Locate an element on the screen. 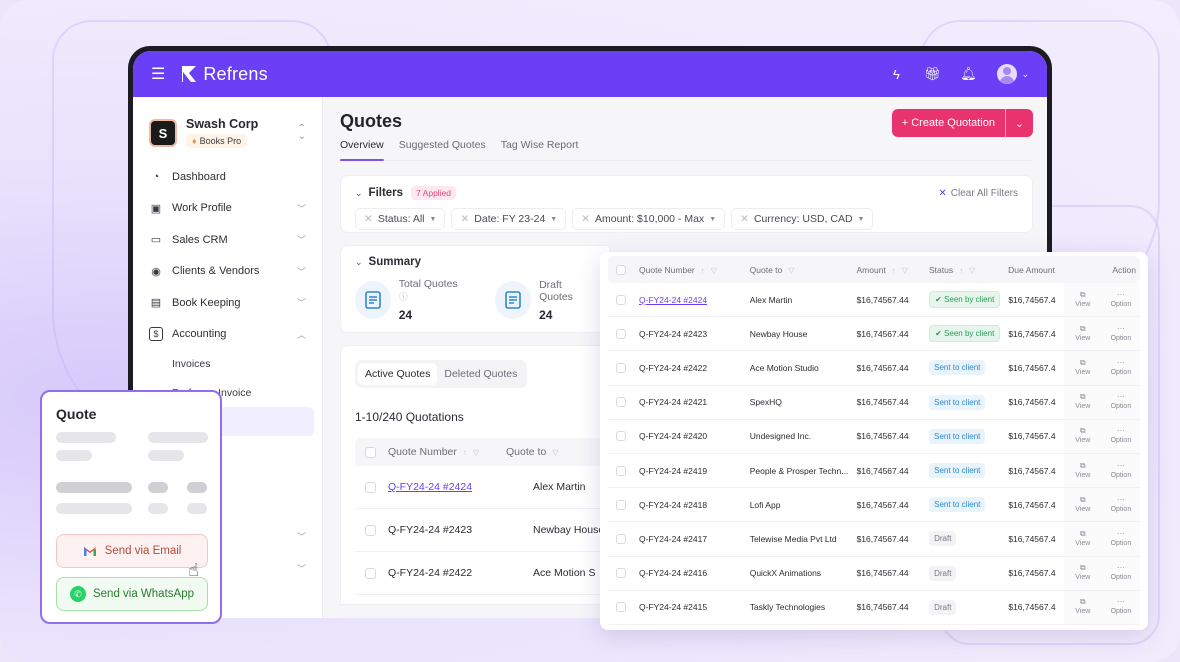  quote-number: Q-FY24-24 #2418 is located at coordinates (694, 505).